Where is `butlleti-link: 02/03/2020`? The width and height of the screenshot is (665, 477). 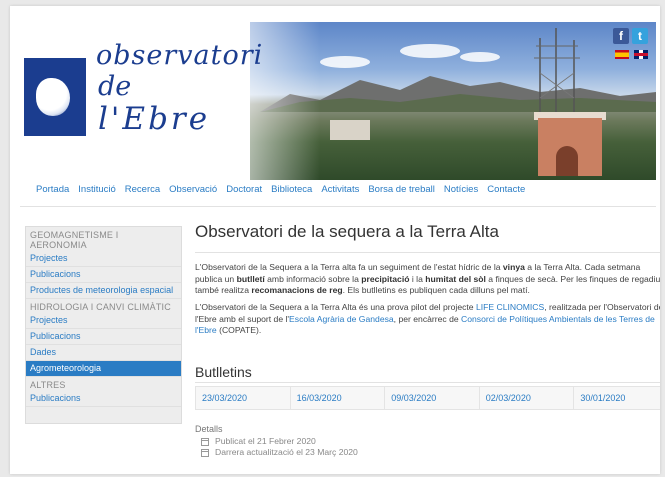
butlleti-link: 02/03/2020 is located at coordinates (527, 398).